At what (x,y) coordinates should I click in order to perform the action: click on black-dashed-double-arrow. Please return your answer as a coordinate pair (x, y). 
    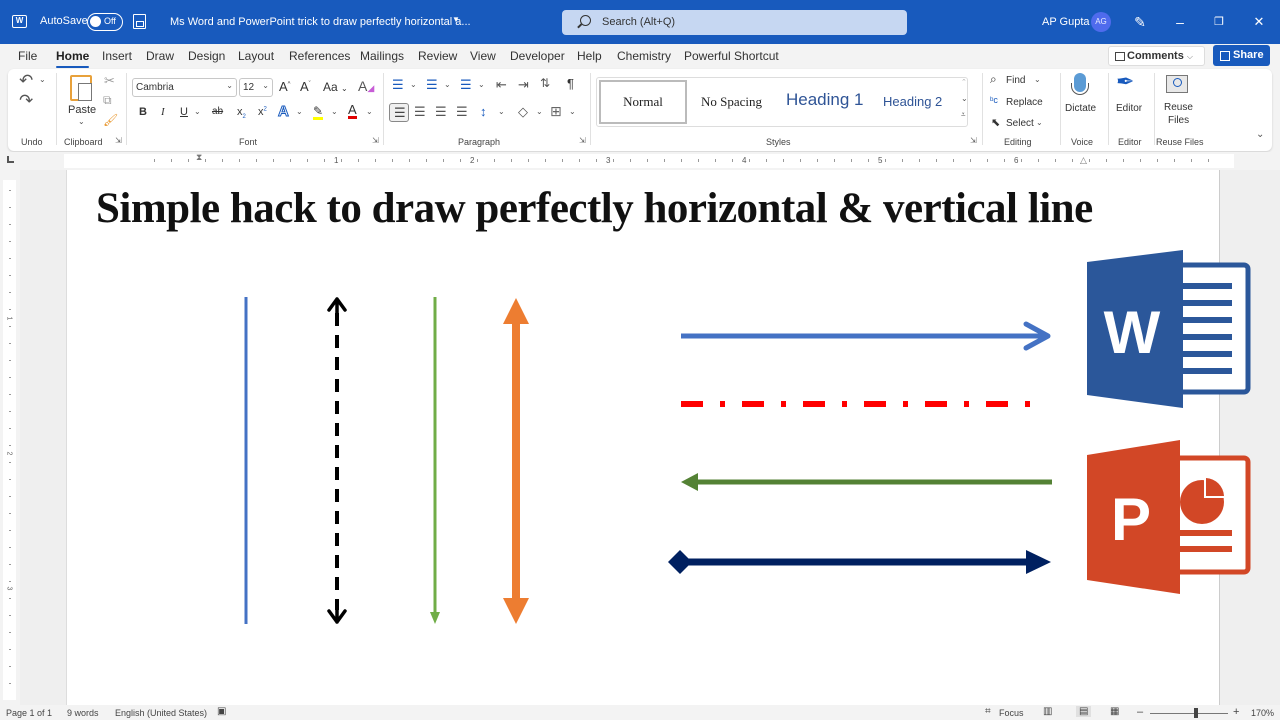
    Looking at the image, I should click on (337, 460).